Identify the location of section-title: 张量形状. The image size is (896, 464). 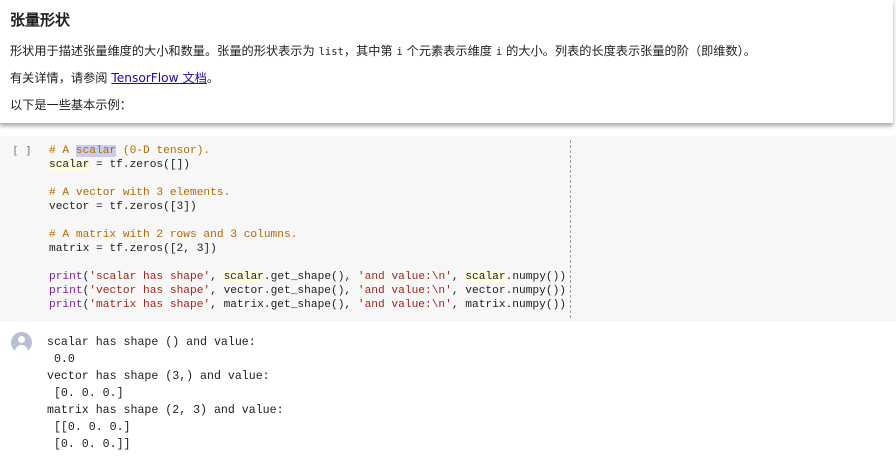
(40, 20).